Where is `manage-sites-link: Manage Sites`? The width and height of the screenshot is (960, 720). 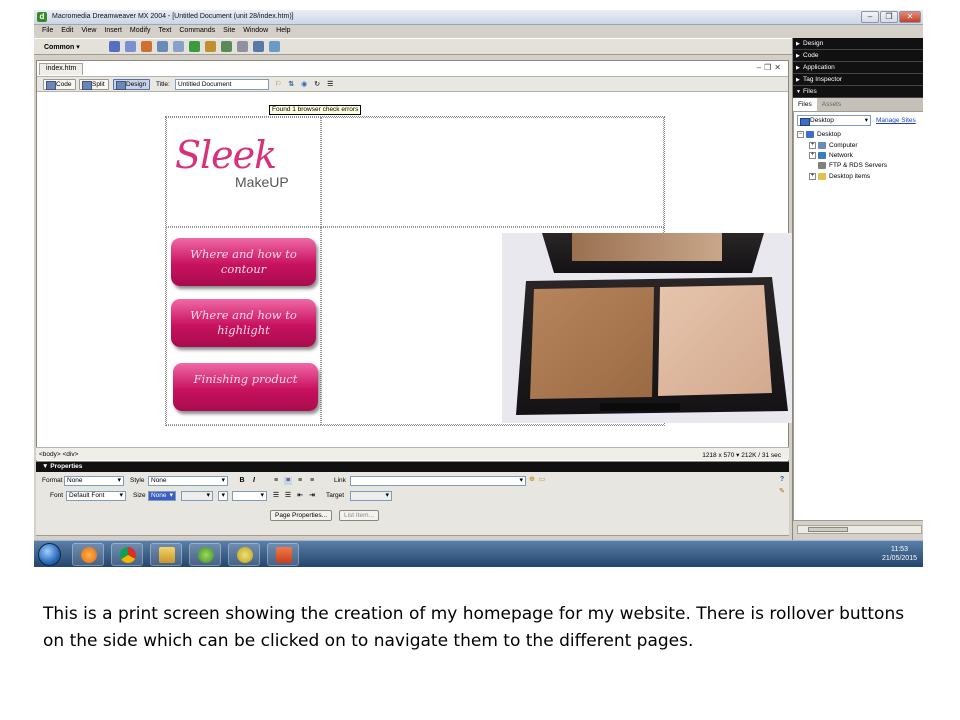
manage-sites-link: Manage Sites is located at coordinates (896, 120).